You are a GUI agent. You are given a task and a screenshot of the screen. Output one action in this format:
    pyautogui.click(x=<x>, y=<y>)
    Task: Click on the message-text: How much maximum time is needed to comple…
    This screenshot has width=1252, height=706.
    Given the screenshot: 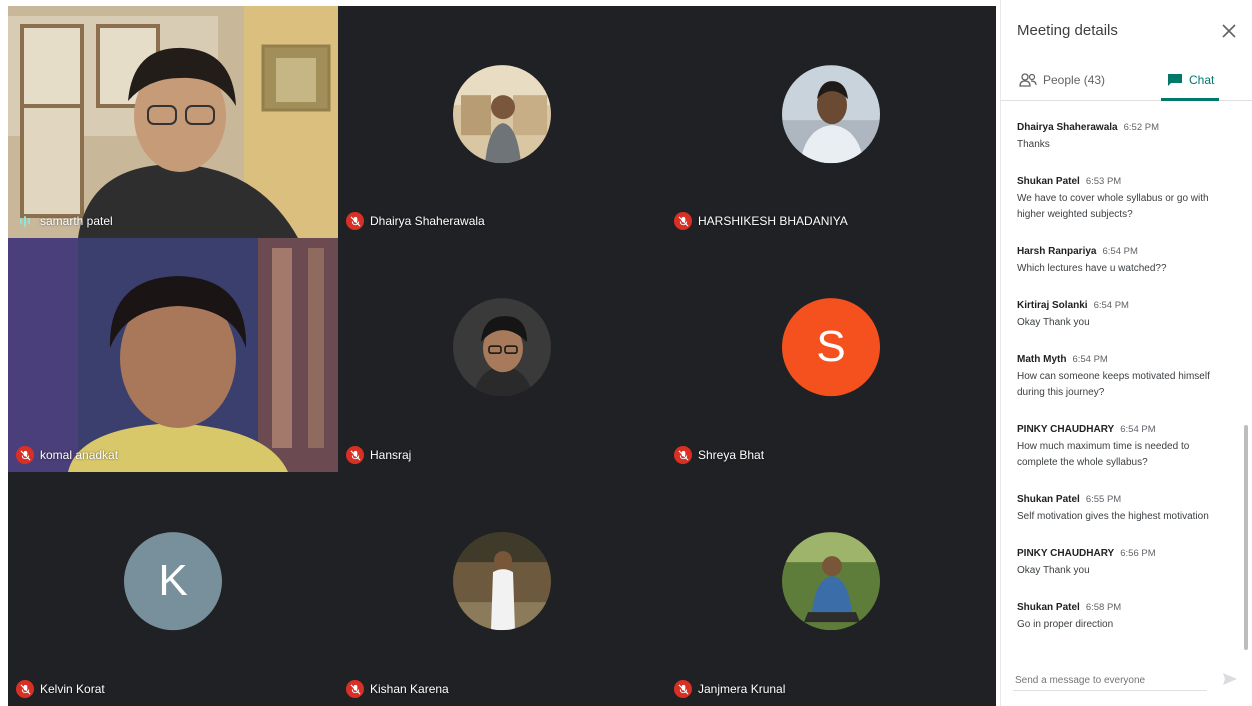 What is the action you would take?
    pyautogui.click(x=1103, y=454)
    